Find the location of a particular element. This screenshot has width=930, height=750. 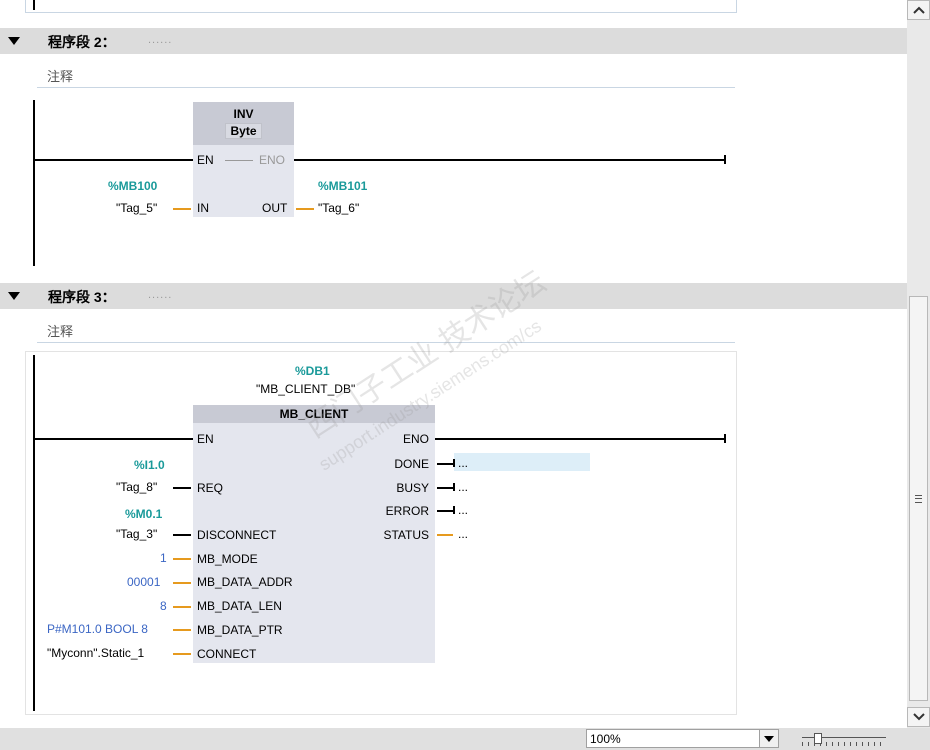

chevron-up-icon is located at coordinates (918, 10).